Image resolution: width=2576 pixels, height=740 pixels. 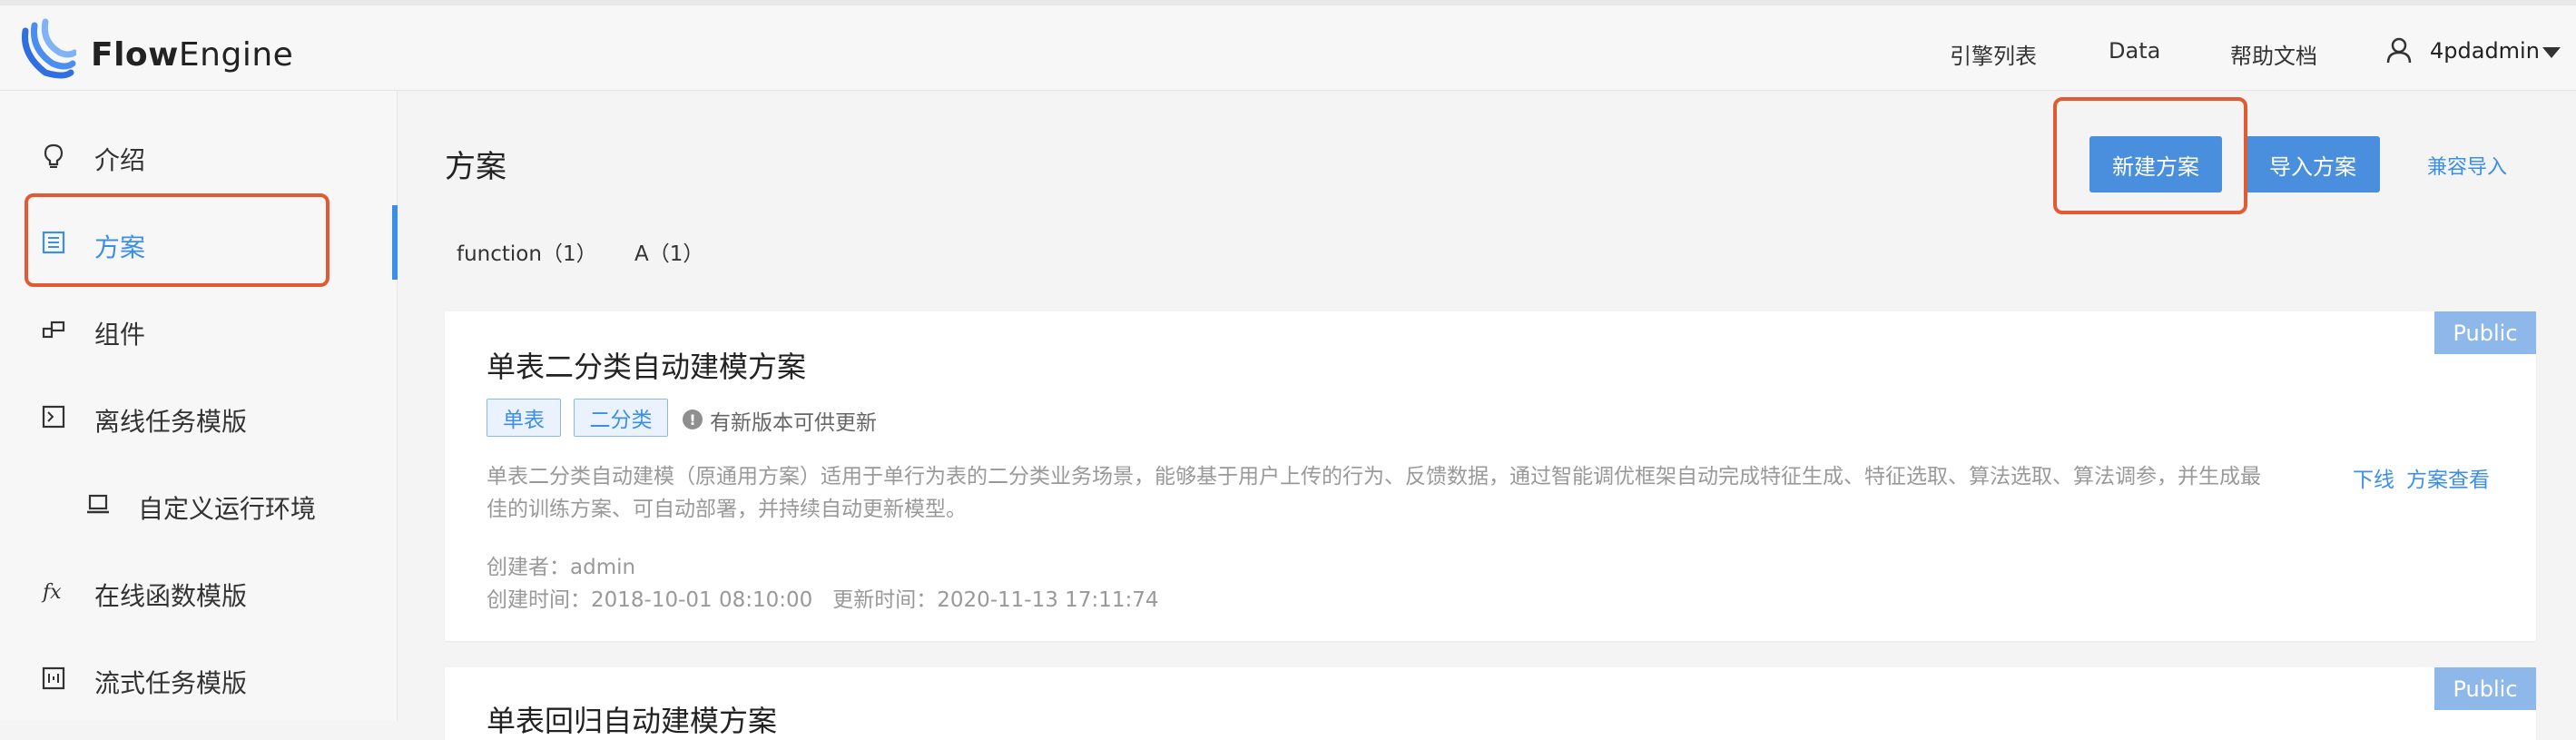 I want to click on offline-link: 下线, so click(x=2373, y=477).